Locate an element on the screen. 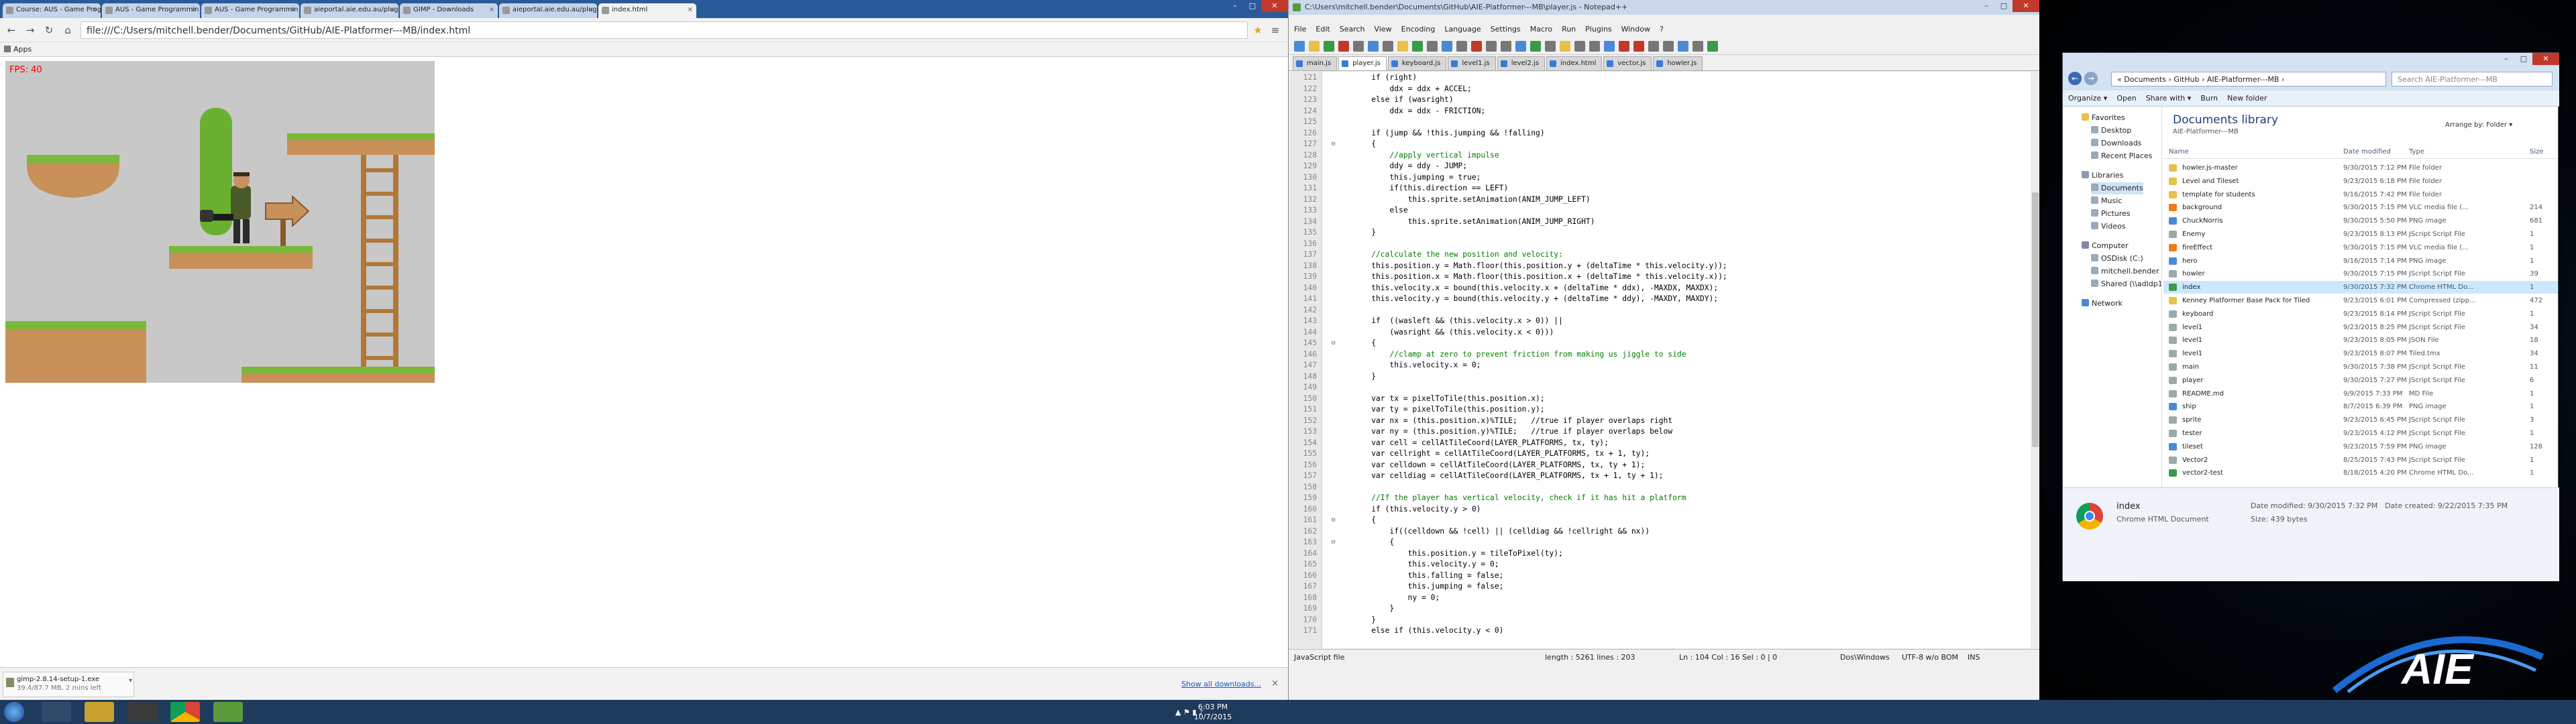 This screenshot has width=2576, height=724. explorer-command: Burn is located at coordinates (2209, 98).